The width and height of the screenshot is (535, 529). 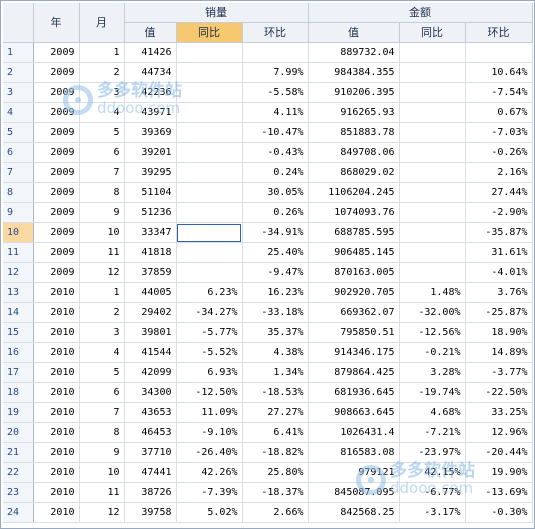 What do you see at coordinates (432, 292) in the screenshot?
I see `cell-amount-yoy: 1.48%` at bounding box center [432, 292].